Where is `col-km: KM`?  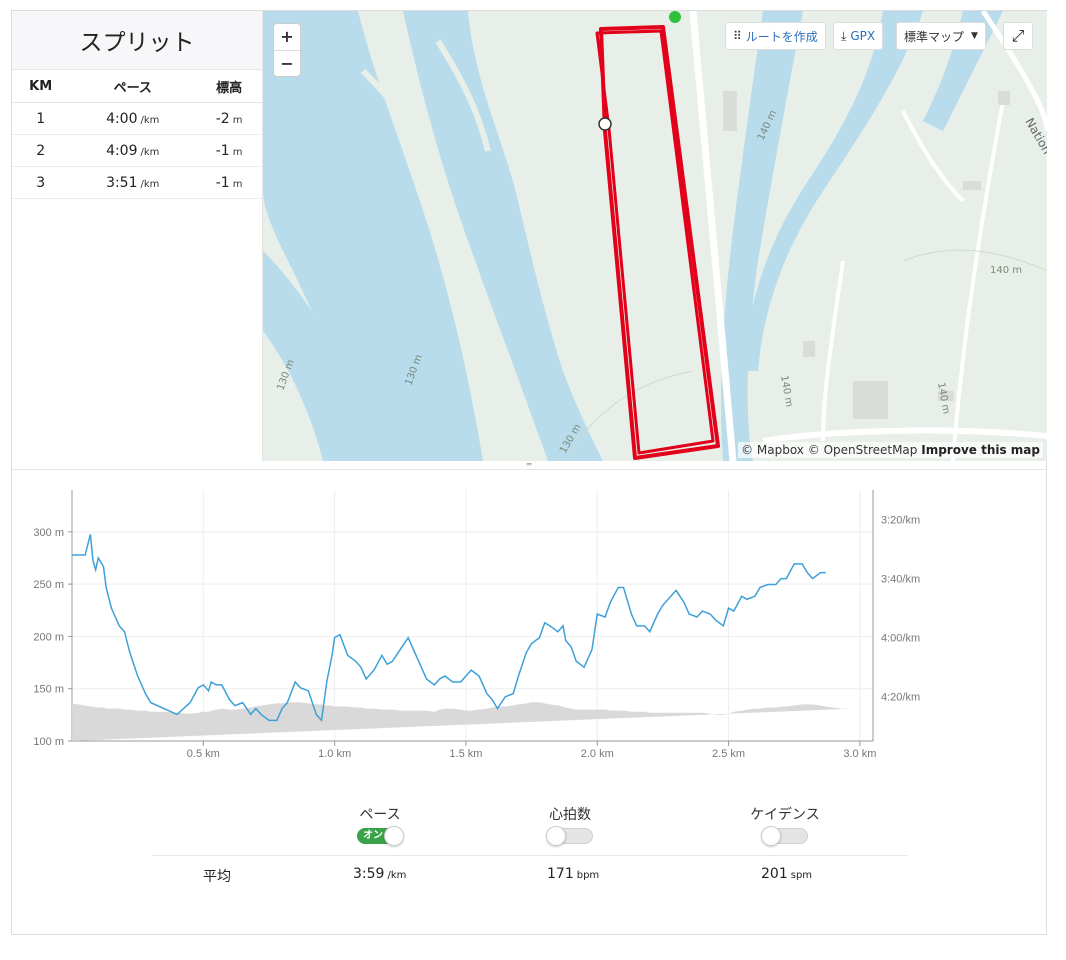
col-km: KM is located at coordinates (41, 86).